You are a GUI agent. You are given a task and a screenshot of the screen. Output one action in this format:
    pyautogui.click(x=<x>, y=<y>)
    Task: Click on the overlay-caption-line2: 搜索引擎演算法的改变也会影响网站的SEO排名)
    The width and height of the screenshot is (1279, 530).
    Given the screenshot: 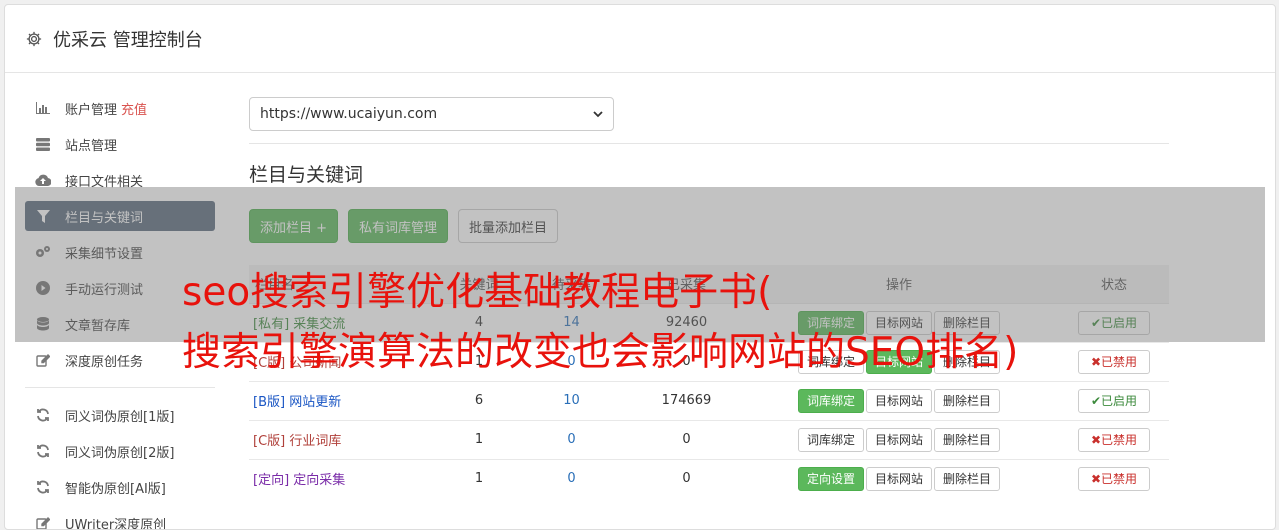 What is the action you would take?
    pyautogui.click(x=600, y=352)
    